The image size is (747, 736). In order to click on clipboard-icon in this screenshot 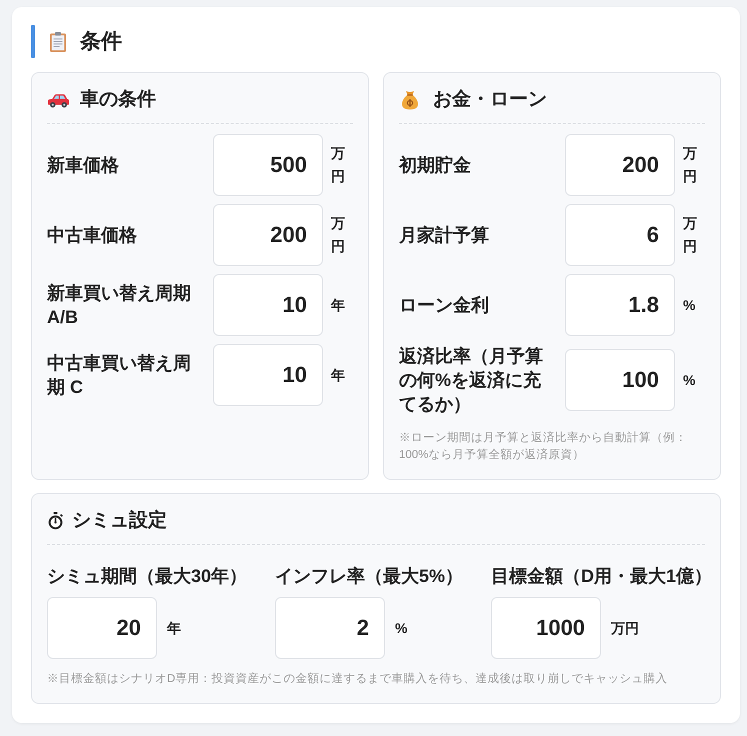, I will do `click(58, 42)`.